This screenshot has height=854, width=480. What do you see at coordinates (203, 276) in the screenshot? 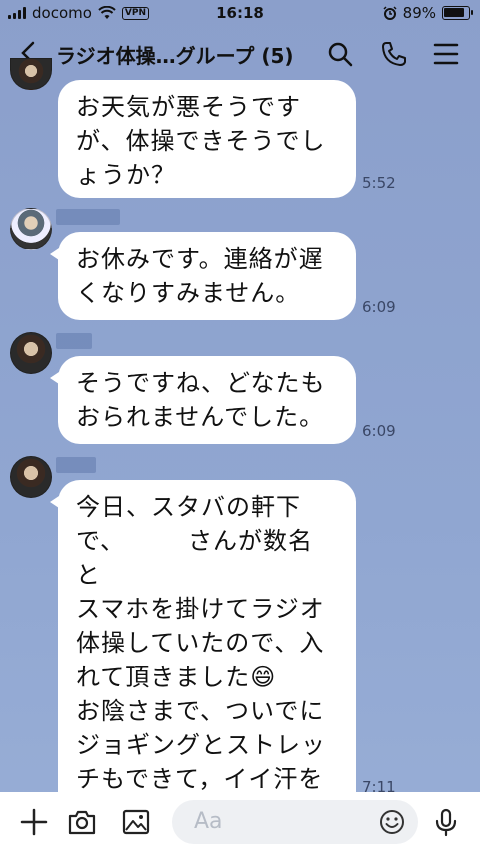
I see `message-bubble: お休みです。連絡が遅 くなりすみません。` at bounding box center [203, 276].